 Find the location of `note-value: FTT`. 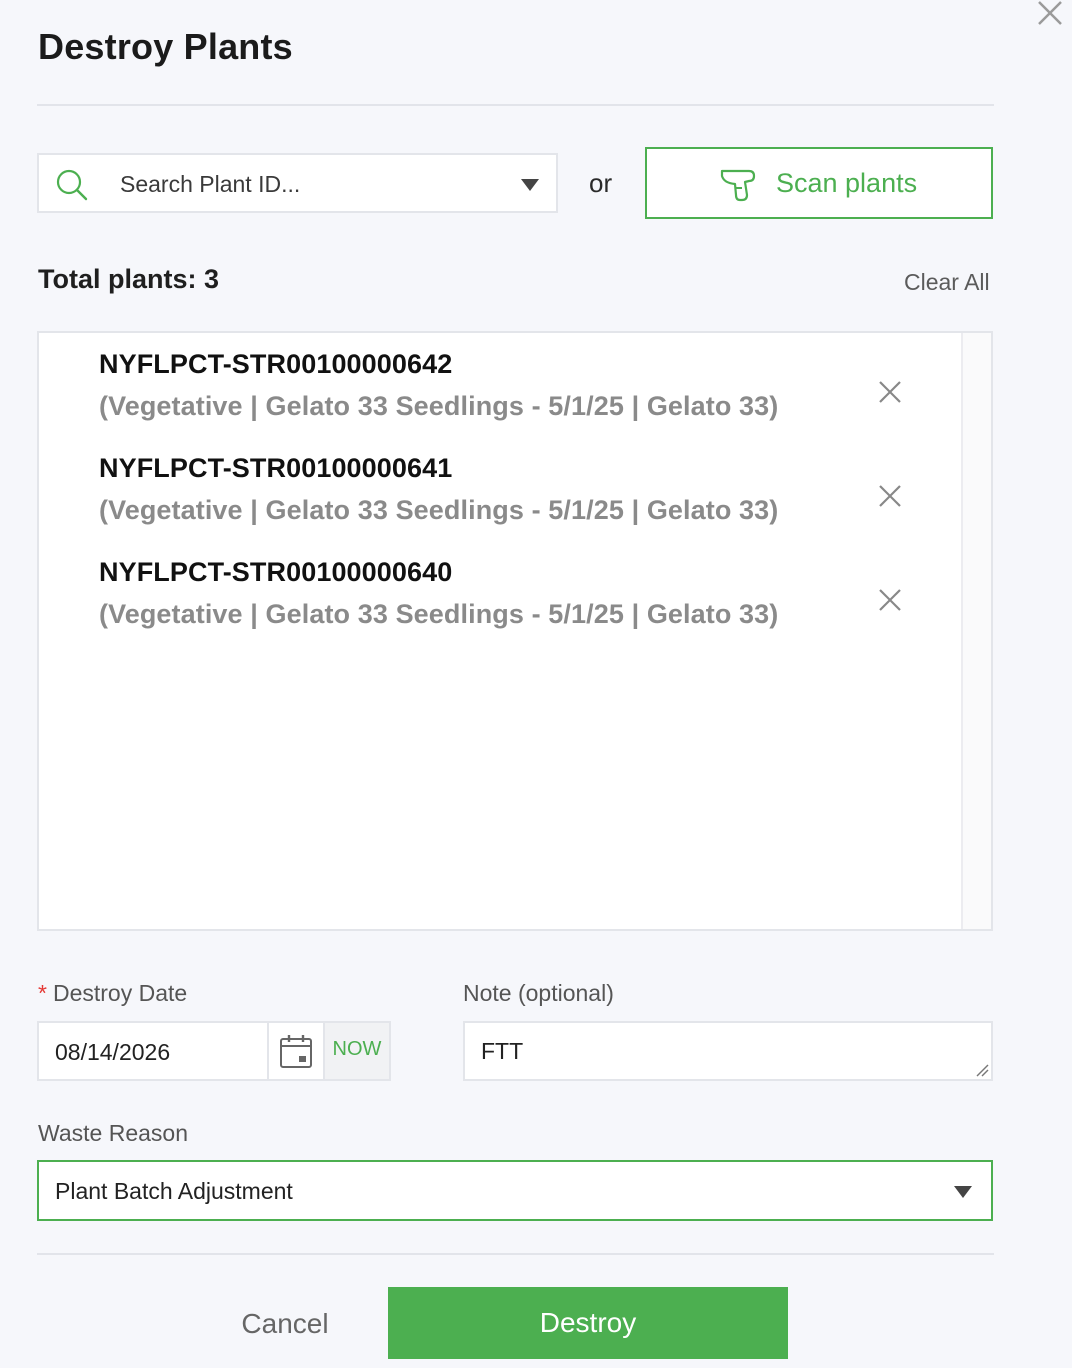

note-value: FTT is located at coordinates (502, 1051).